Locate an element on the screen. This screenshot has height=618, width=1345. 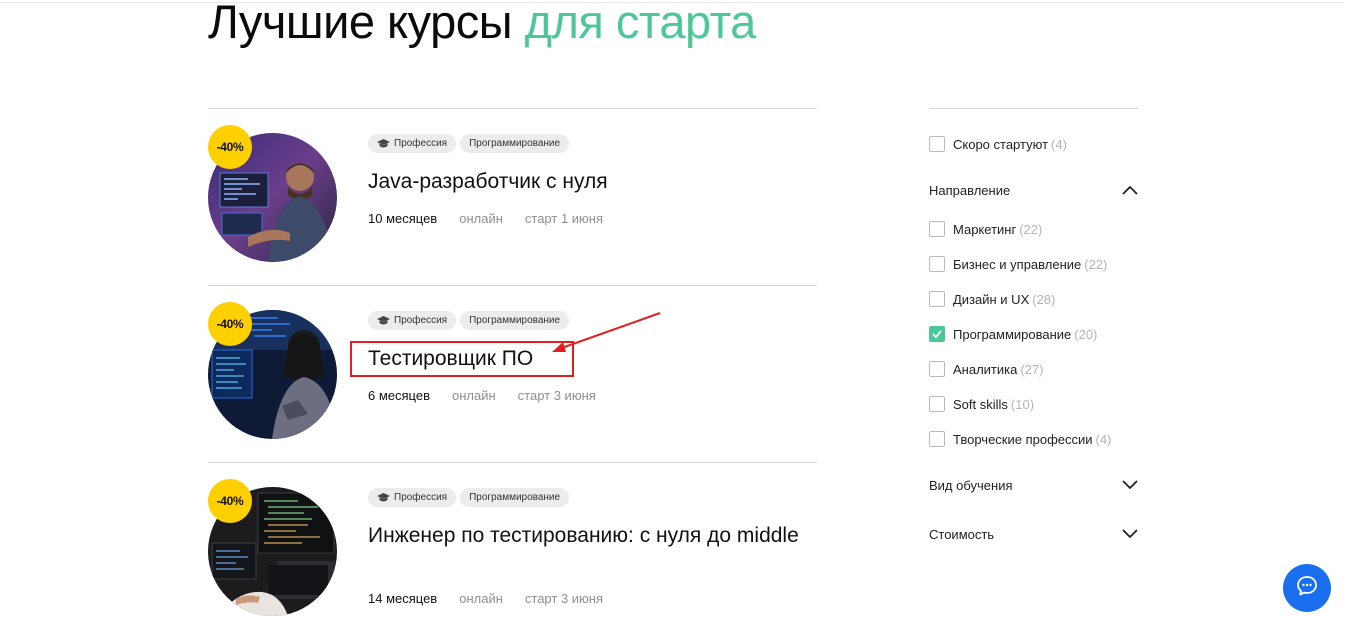
filter-marketing: Маркетинг (22) is located at coordinates (985, 229).